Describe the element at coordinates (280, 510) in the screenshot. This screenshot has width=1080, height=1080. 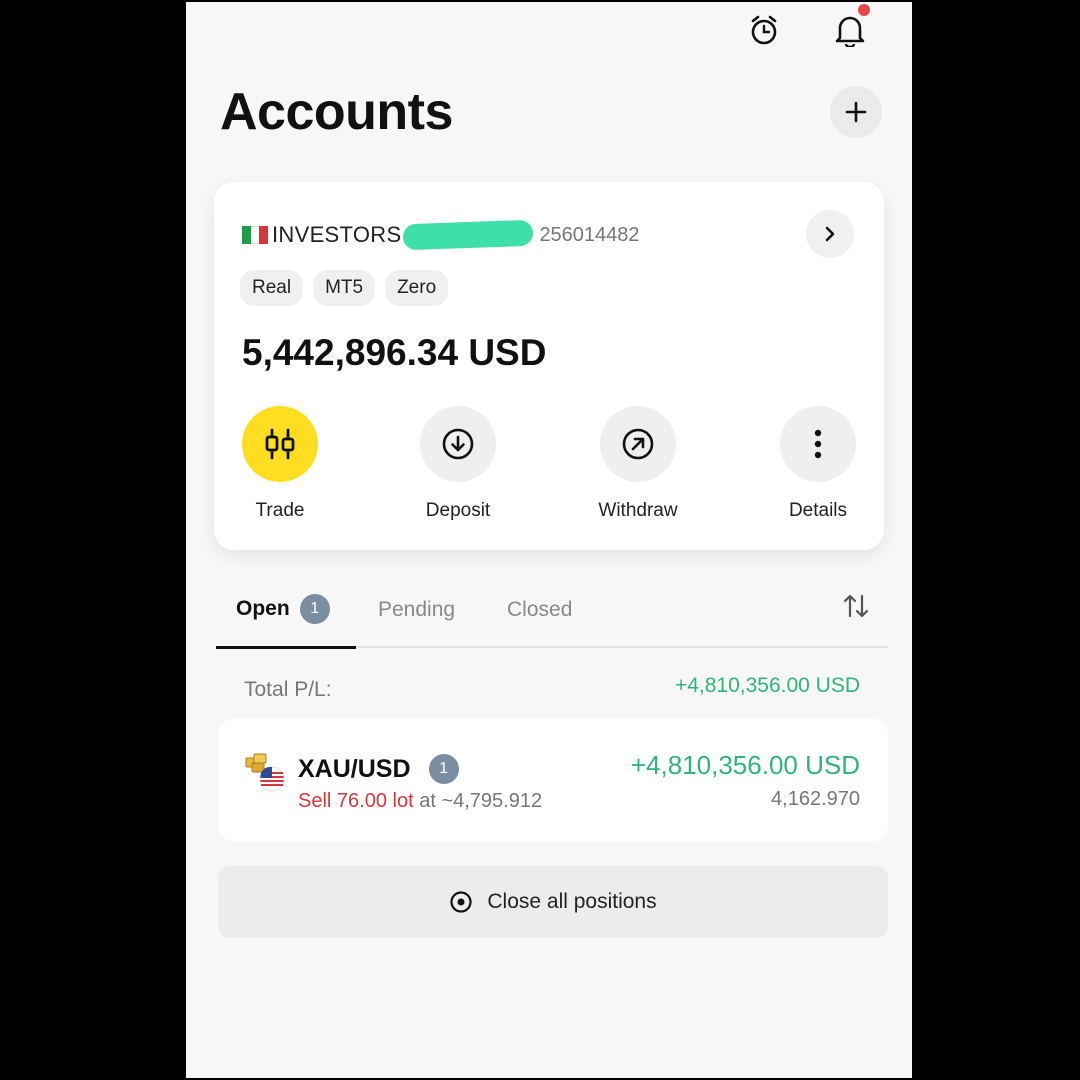
I see `trade-label: Trade` at that location.